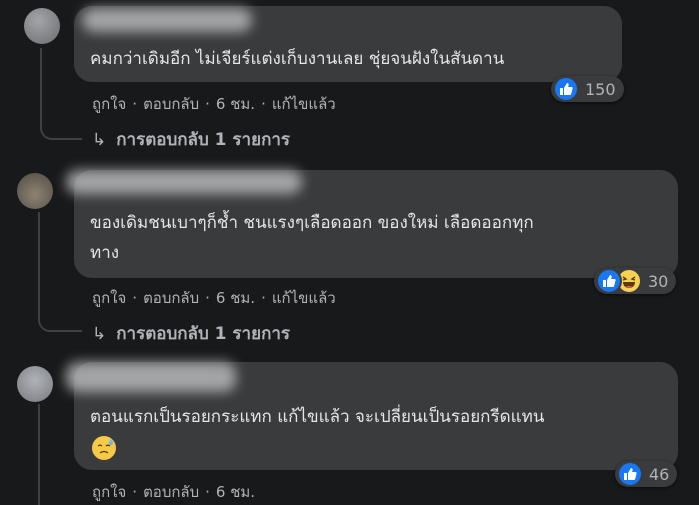  Describe the element at coordinates (105, 253) in the screenshot. I see `comment-text-line-2: ทาง` at that location.